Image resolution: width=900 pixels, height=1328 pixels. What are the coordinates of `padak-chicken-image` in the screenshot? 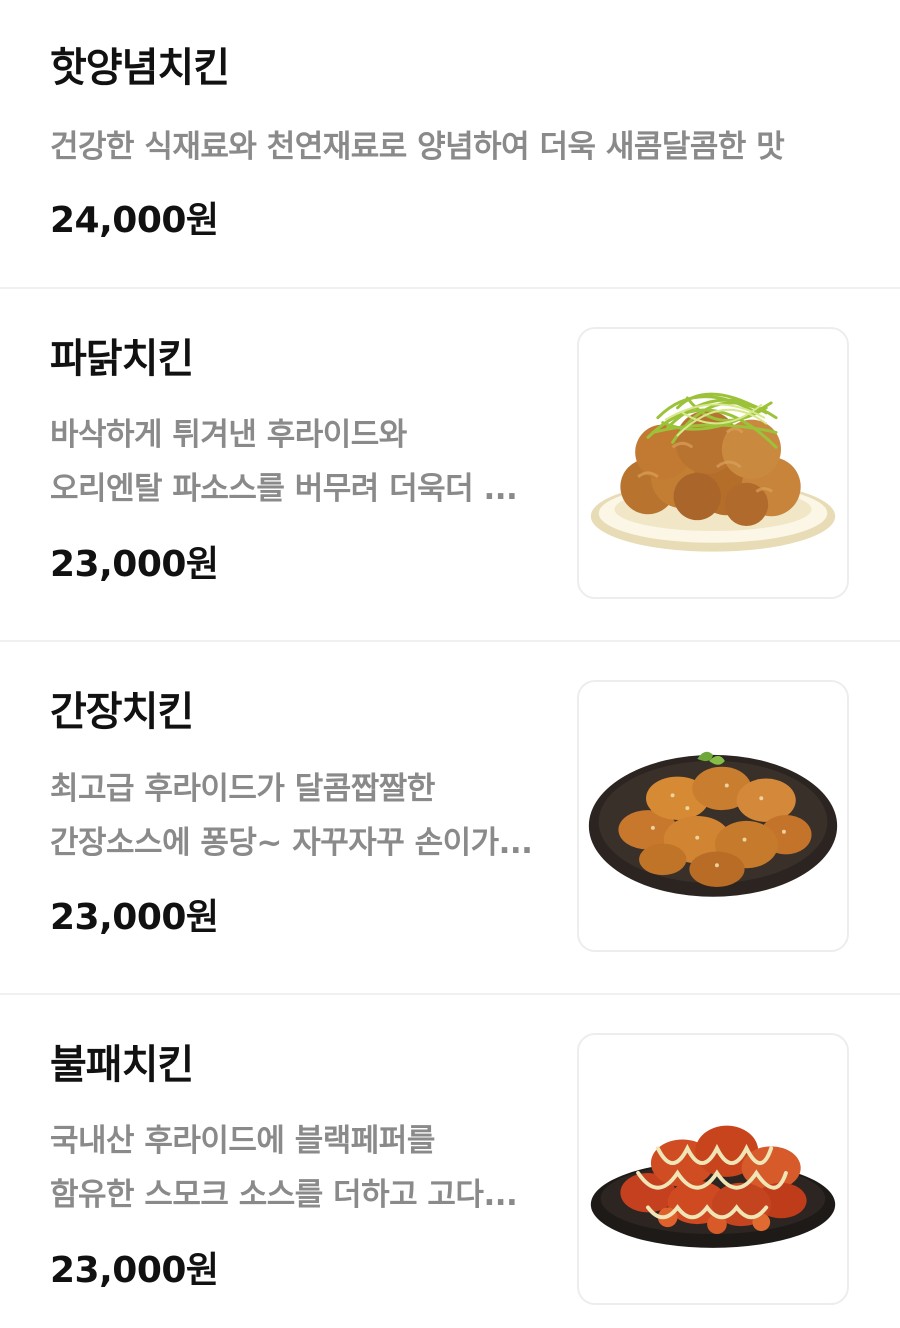 It's located at (713, 472).